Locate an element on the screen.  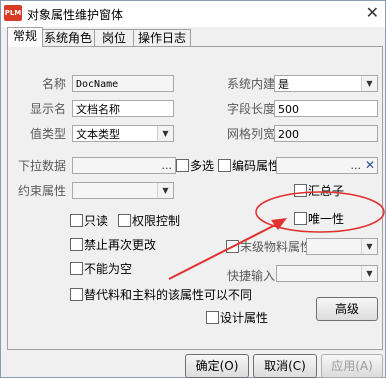
summary-checkbox is located at coordinates (300, 190).